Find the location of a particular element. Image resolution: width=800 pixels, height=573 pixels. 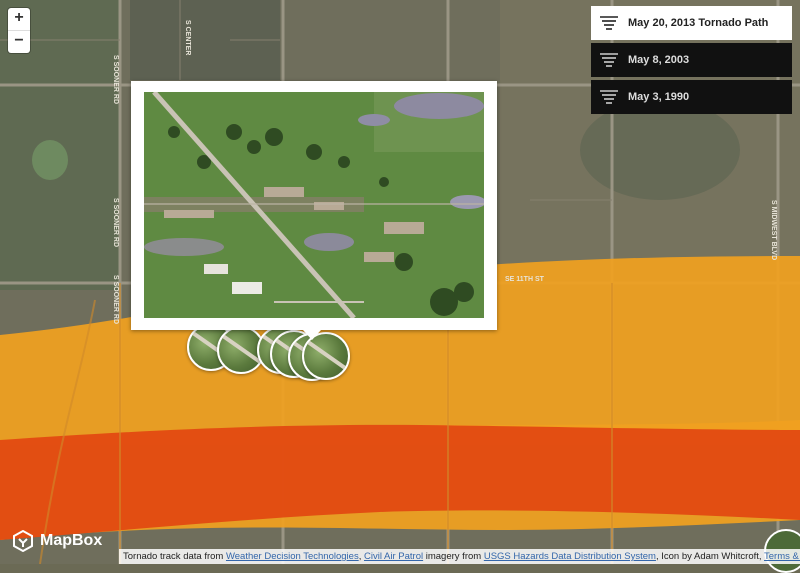

layer-label: May 8, 2003 is located at coordinates (659, 60).